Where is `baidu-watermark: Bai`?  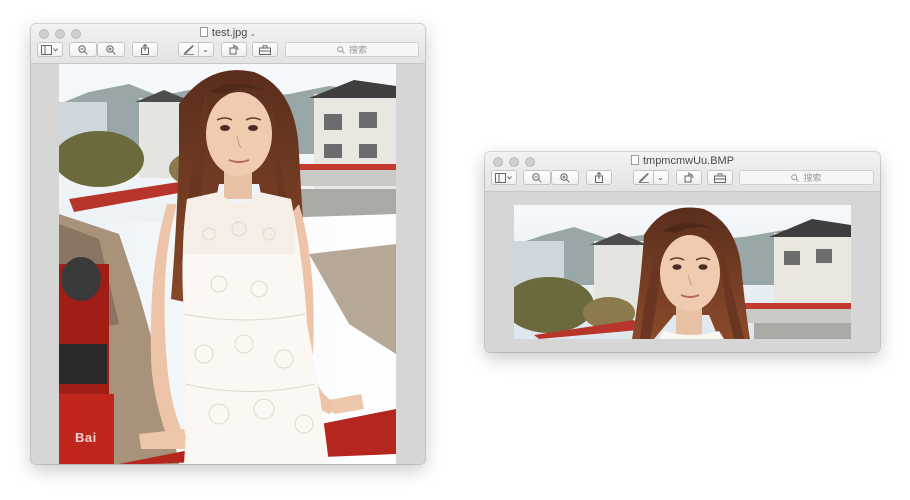
baidu-watermark: Bai is located at coordinates (86, 437).